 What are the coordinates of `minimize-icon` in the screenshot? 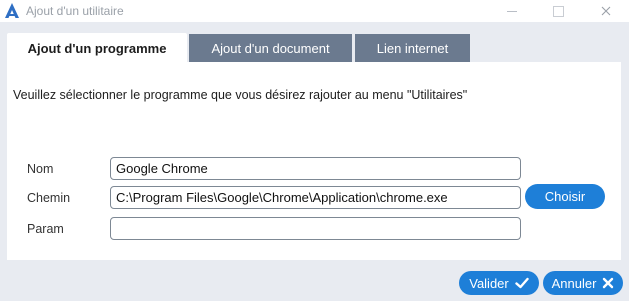 It's located at (512, 11).